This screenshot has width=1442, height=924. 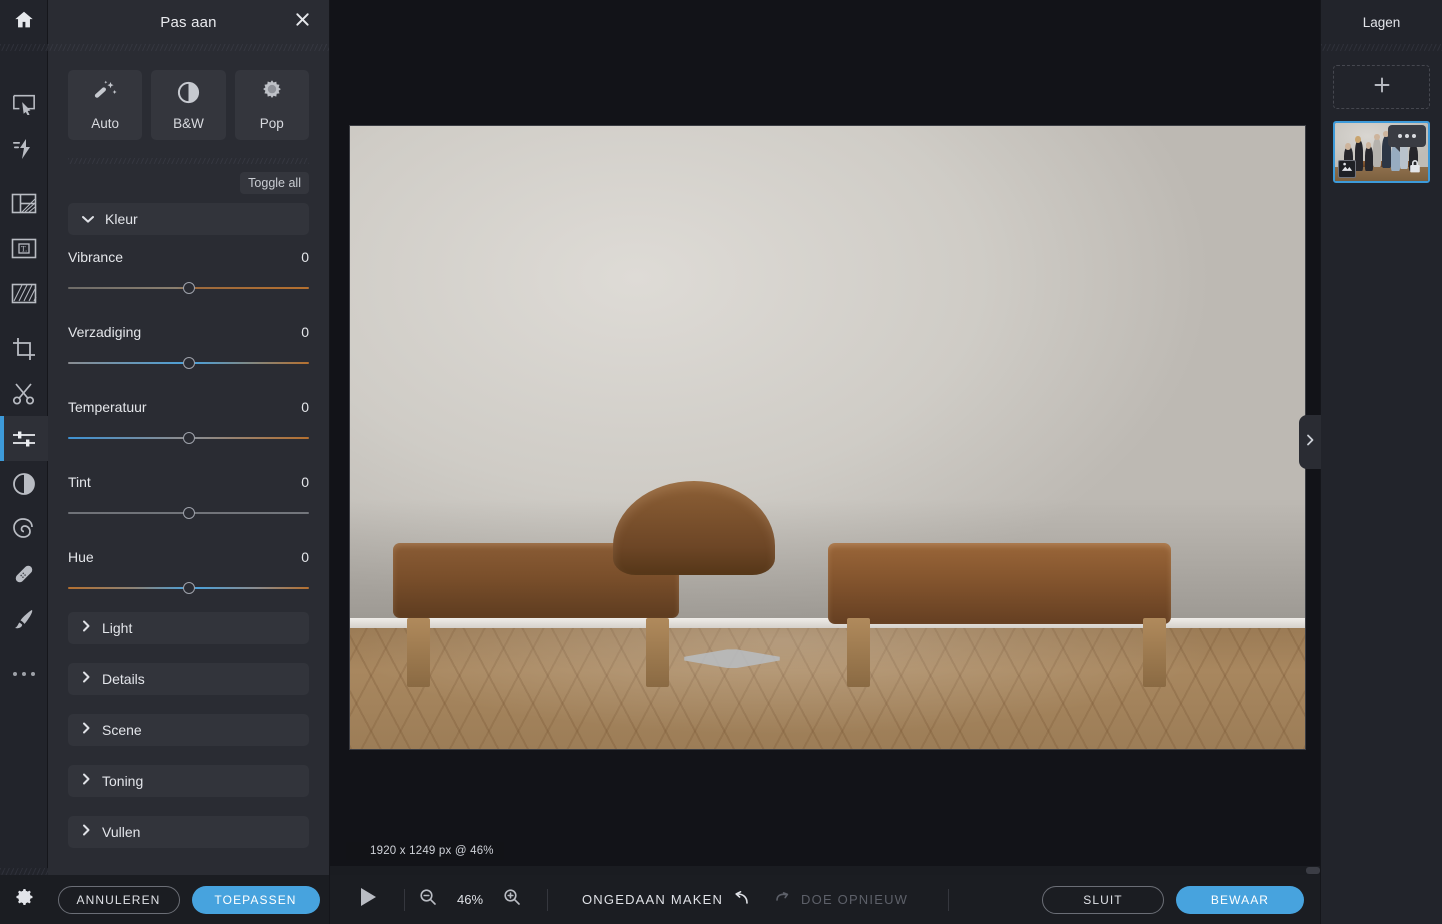 What do you see at coordinates (188, 628) in the screenshot?
I see `section-light: Light` at bounding box center [188, 628].